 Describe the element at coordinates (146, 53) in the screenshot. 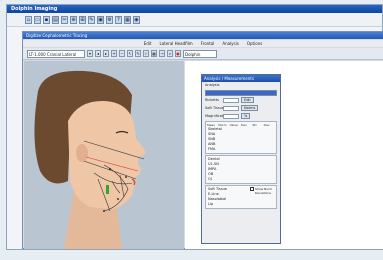

I see `measure-tool-icon: ⊹` at that location.